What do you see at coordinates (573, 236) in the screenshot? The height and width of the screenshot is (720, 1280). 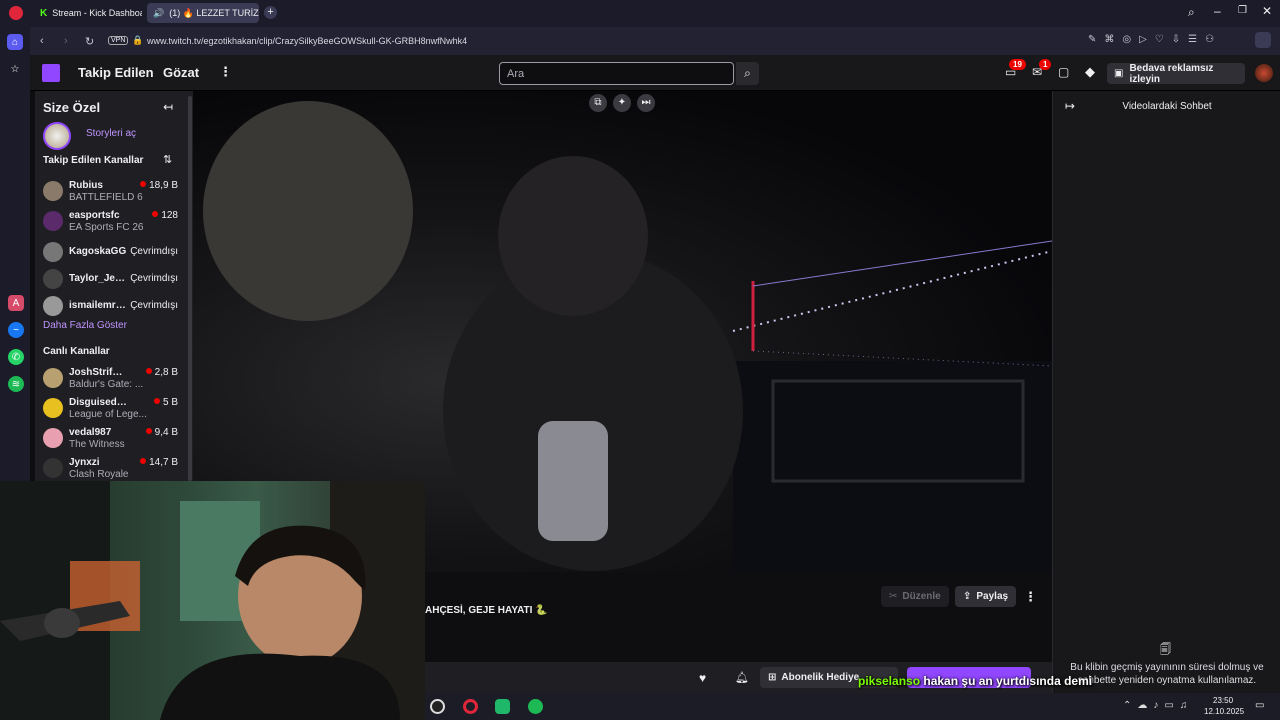 I see `person-head-shape` at bounding box center [573, 236].